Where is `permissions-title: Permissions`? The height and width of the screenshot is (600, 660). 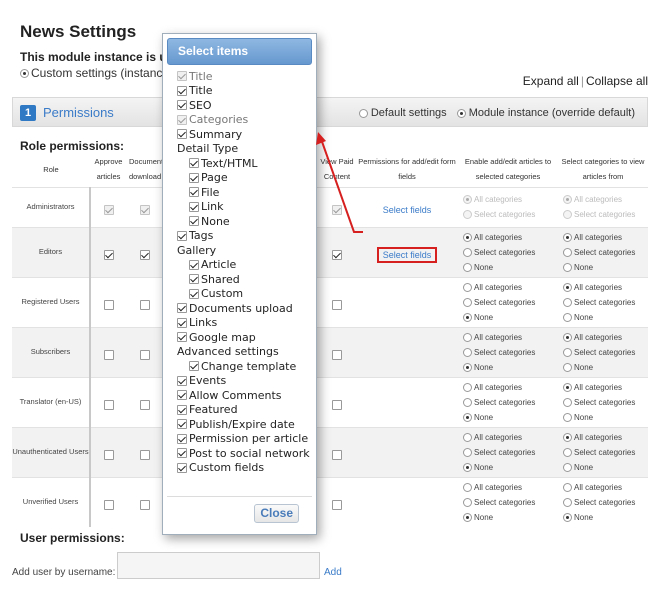 permissions-title: Permissions is located at coordinates (78, 112).